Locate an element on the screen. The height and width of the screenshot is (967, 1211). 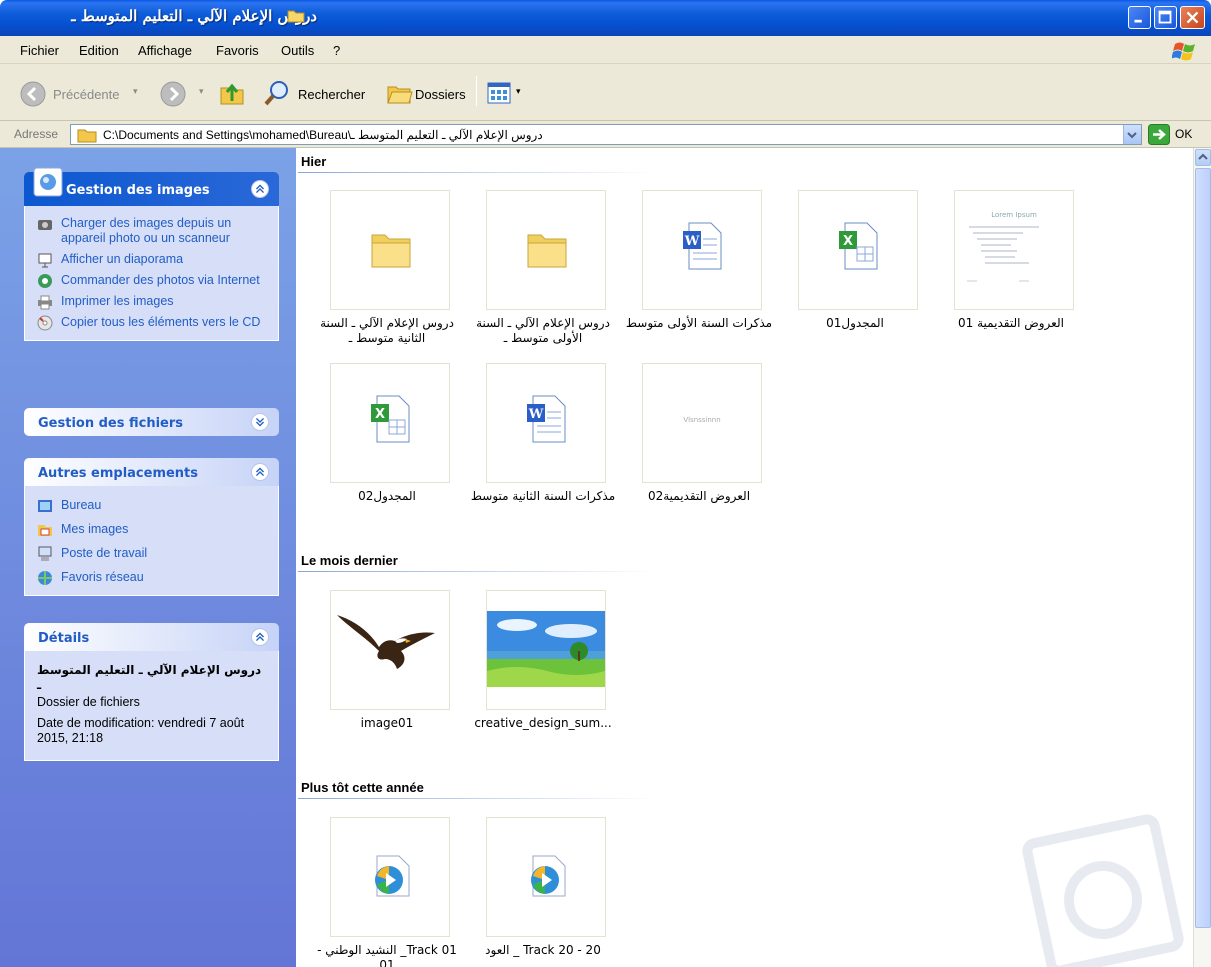
menu-help: ? is located at coordinates (336, 50).